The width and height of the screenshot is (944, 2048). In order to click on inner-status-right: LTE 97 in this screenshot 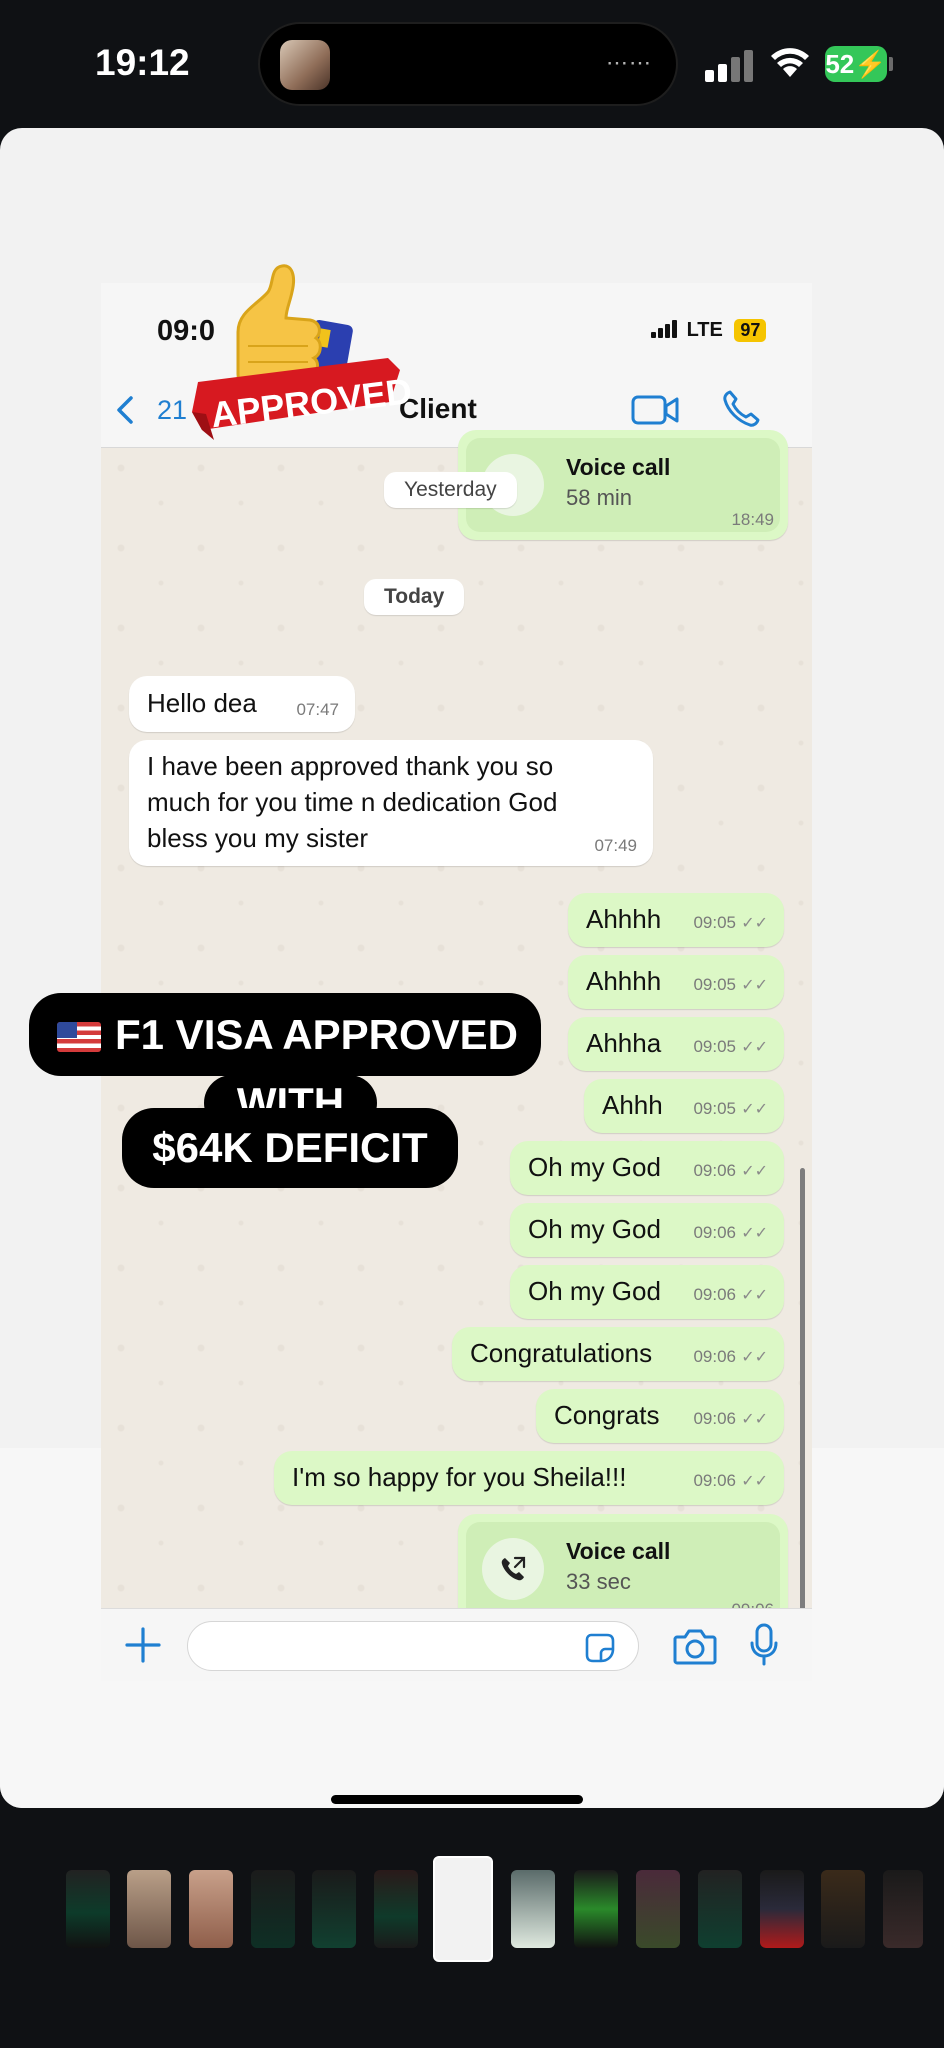, I will do `click(709, 330)`.